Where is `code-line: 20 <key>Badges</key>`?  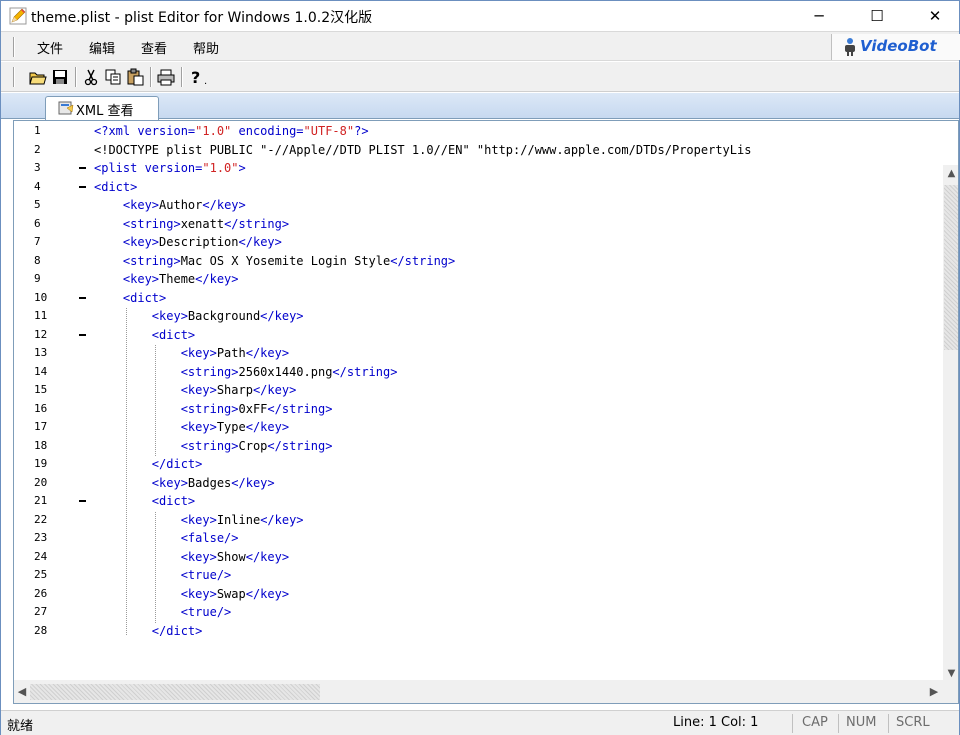
code-line: 20 <key>Badges</key> is located at coordinates (478, 483).